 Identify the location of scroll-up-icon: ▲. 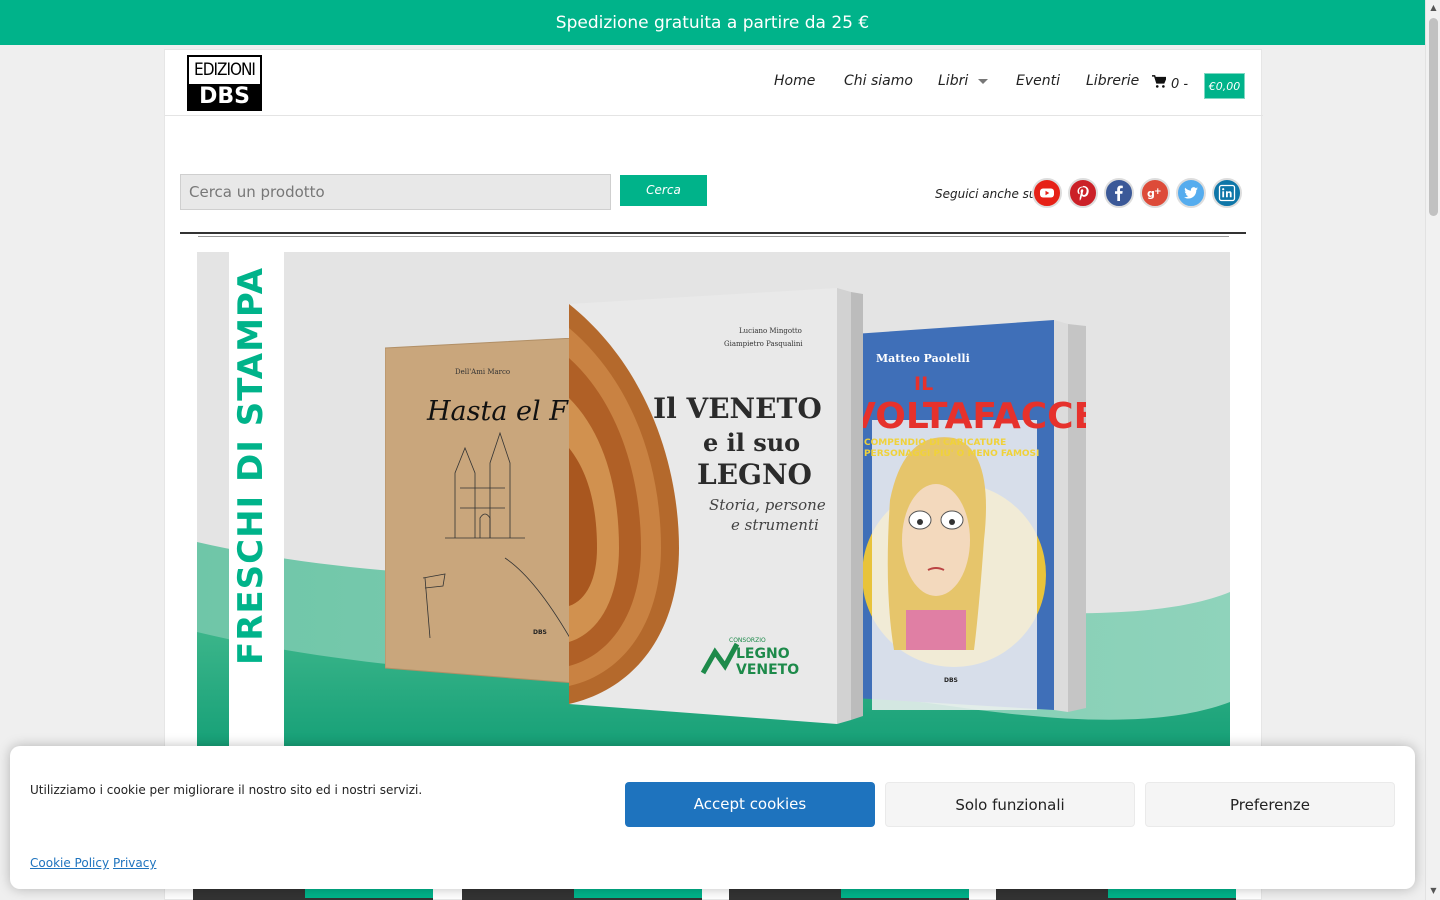
(1433, 7).